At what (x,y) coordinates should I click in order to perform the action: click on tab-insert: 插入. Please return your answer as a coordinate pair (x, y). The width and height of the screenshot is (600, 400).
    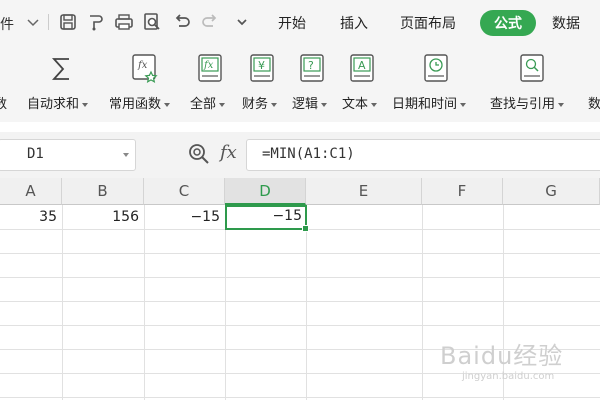
    Looking at the image, I should click on (354, 23).